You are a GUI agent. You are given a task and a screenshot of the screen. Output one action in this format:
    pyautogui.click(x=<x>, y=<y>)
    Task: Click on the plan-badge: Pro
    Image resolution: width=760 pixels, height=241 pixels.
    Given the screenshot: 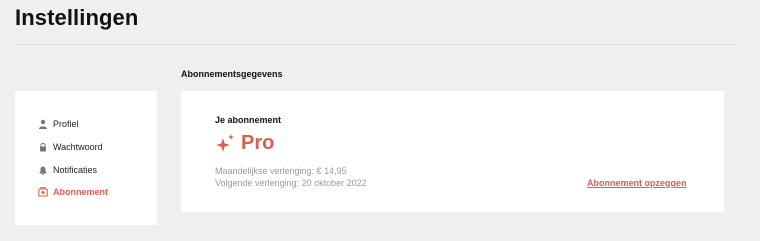 What is the action you would take?
    pyautogui.click(x=244, y=143)
    